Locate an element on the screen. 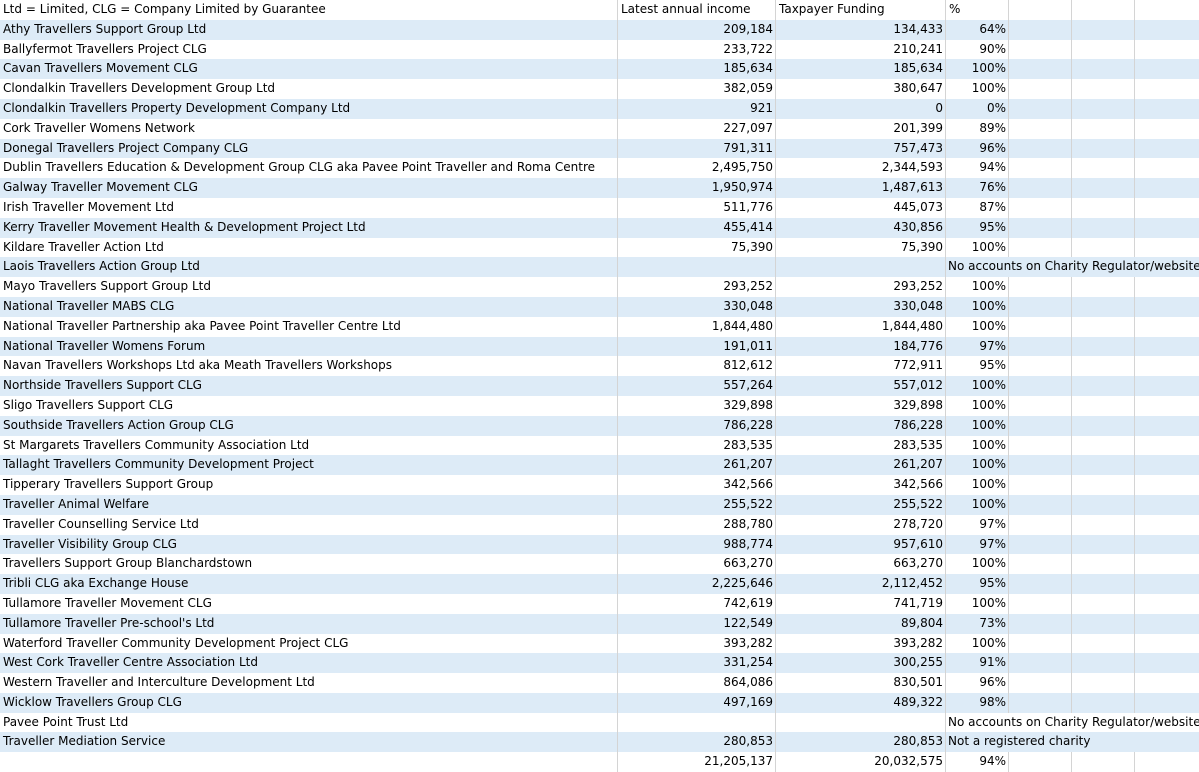 Image resolution: width=1199 pixels, height=772 pixels. percent-cell: 73% is located at coordinates (977, 623).